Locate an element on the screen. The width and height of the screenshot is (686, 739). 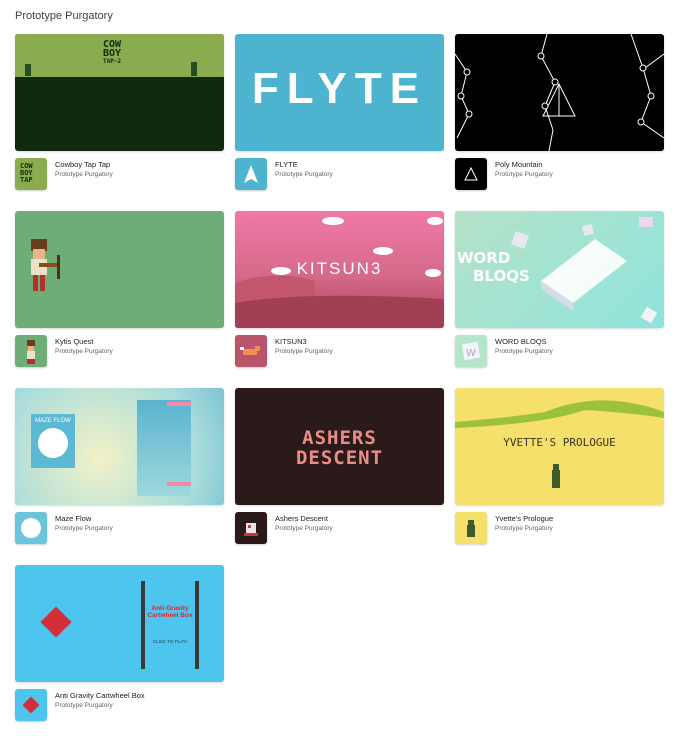
game-card-flyte: FLYTE FLYTE Prototype Purgatory is located at coordinates (339, 112).